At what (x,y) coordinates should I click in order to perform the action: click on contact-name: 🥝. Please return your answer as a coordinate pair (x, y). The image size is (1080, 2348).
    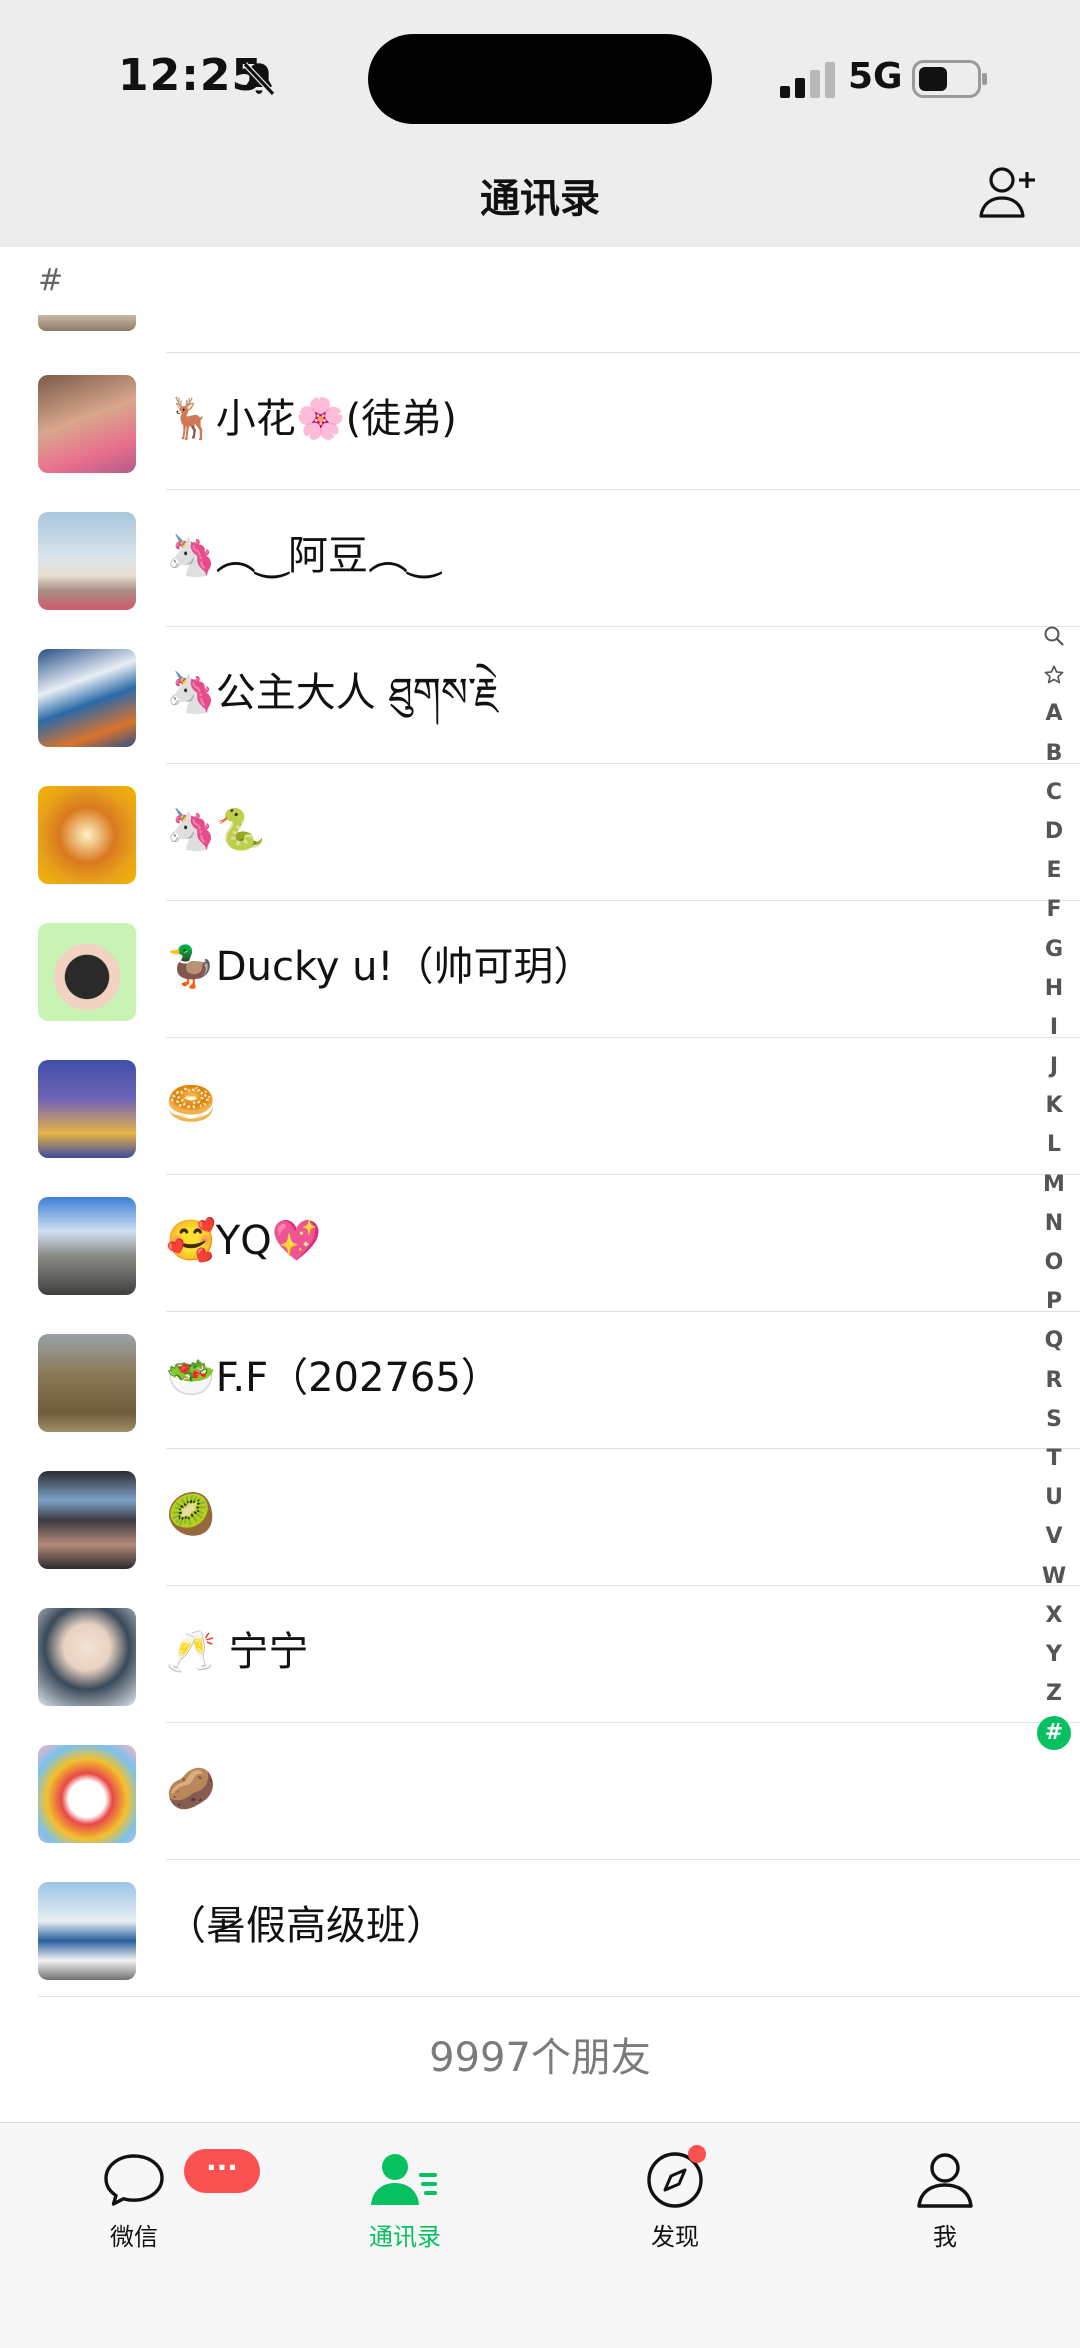
    Looking at the image, I should click on (191, 1515).